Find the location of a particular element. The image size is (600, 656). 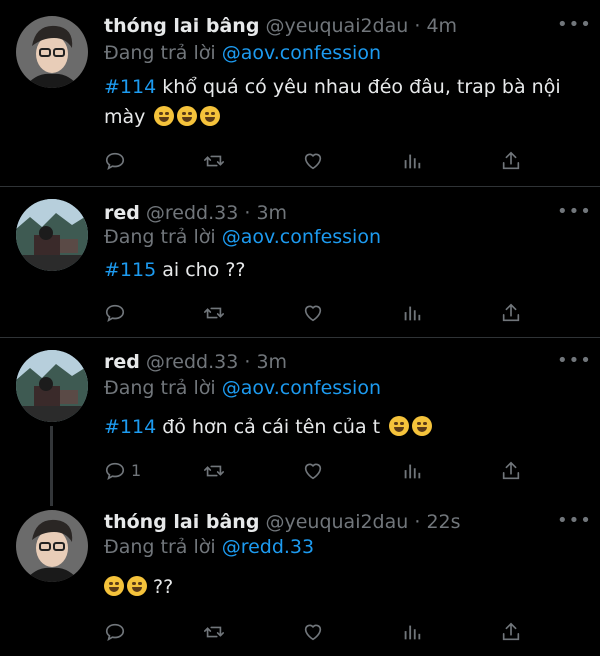

tweet-text: #114 đỏ hơn cả cái tên của t is located at coordinates (339, 427).